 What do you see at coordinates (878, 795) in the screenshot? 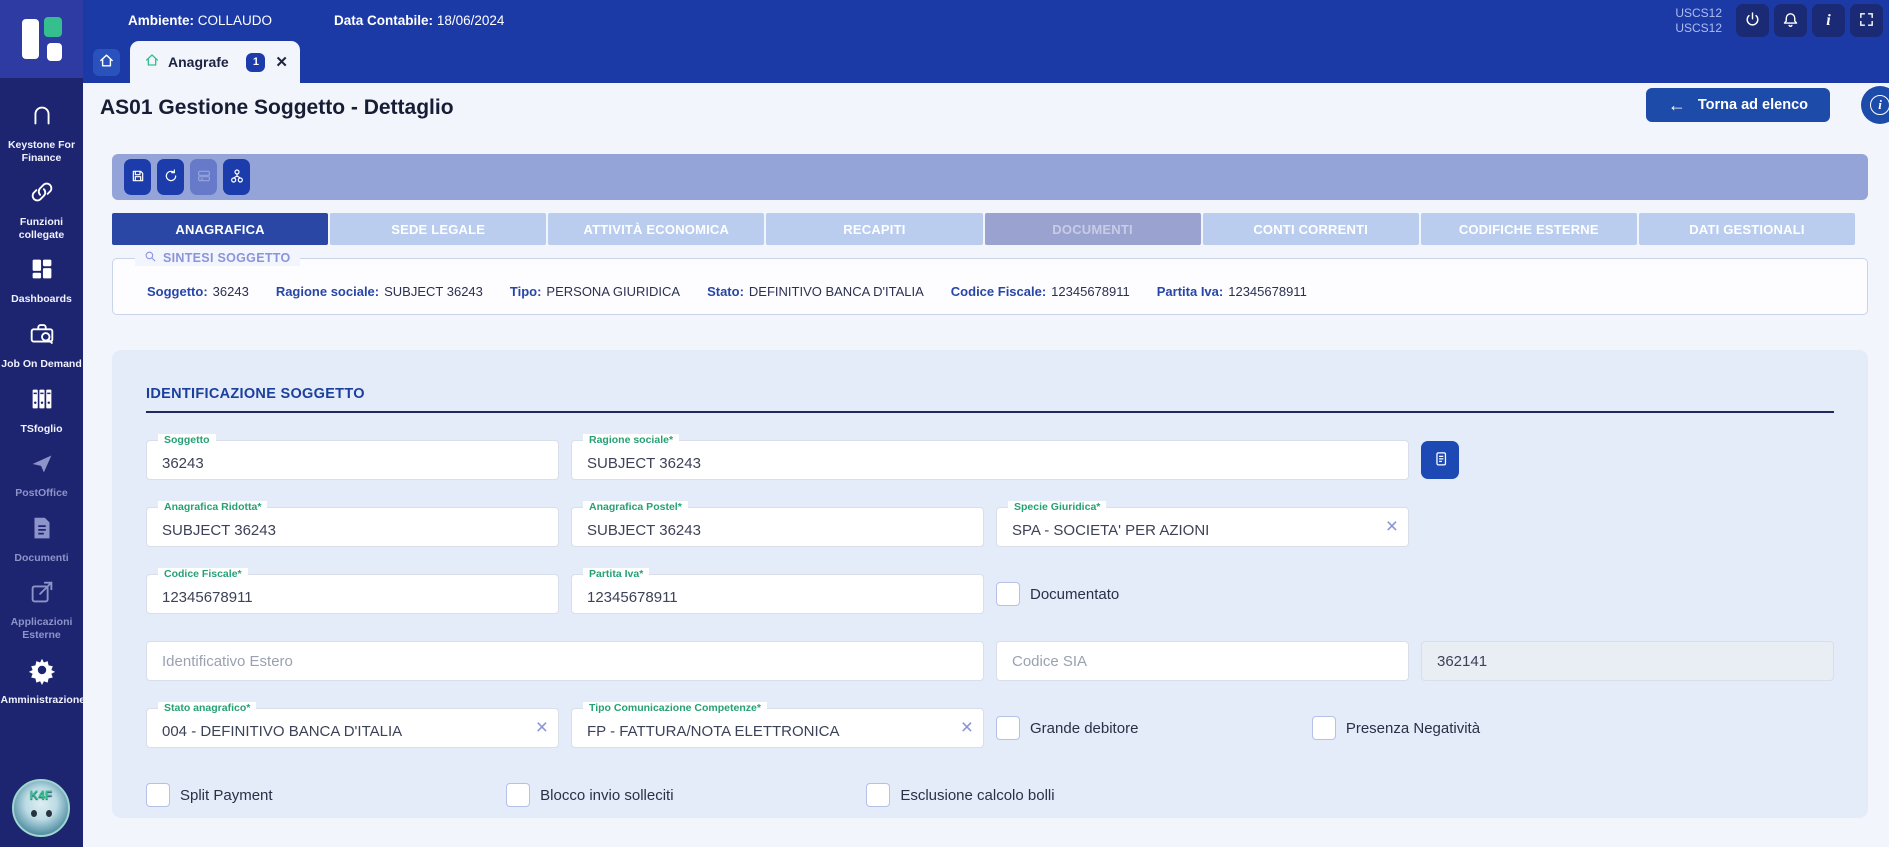
I see `esclusione-calcolo-bolli-checkbox` at bounding box center [878, 795].